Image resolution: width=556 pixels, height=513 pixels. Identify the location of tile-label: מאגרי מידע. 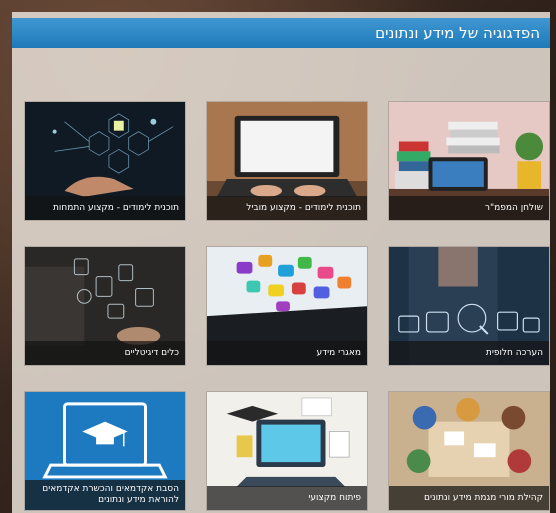
(287, 353).